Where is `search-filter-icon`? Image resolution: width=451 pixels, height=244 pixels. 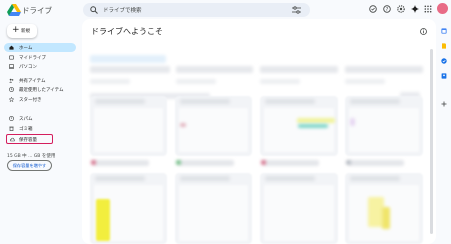
search-filter-icon is located at coordinates (296, 10).